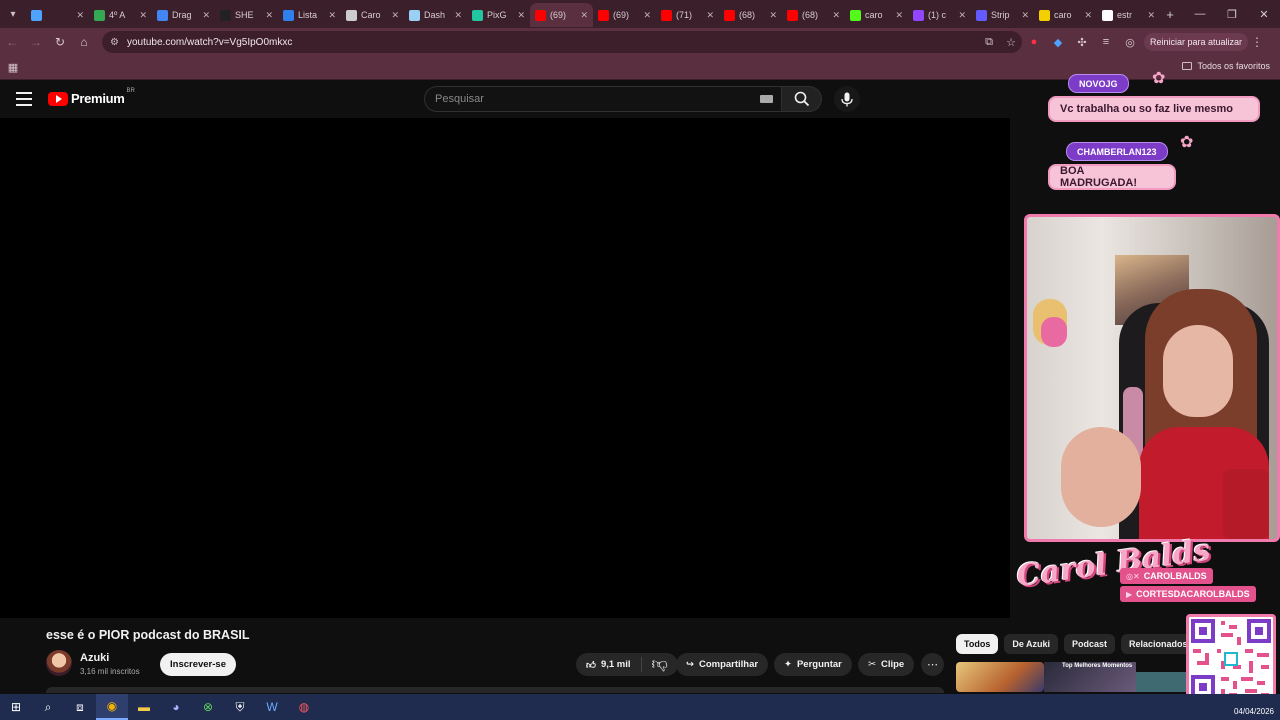 This screenshot has height=720, width=1280. I want to click on flower-icon: ✿, so click(1187, 142).